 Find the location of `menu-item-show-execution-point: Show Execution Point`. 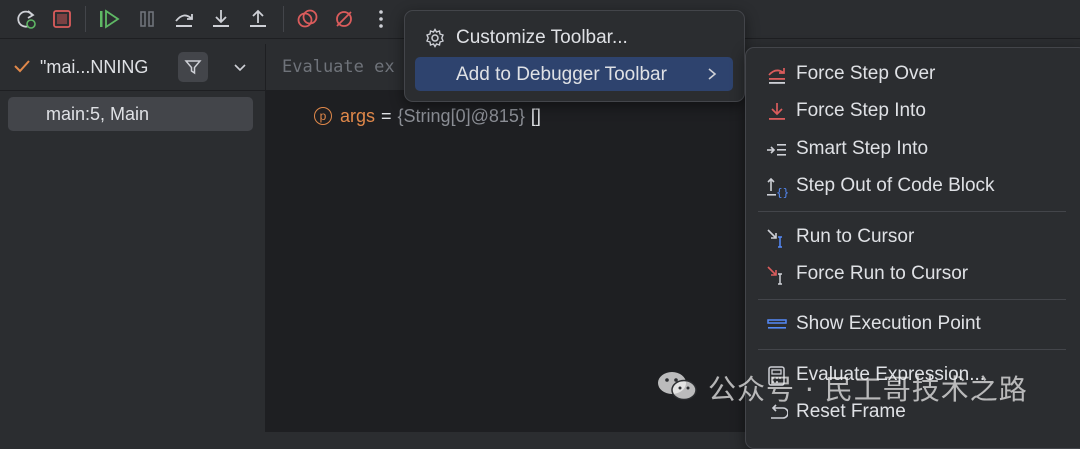

menu-item-show-execution-point: Show Execution Point is located at coordinates (916, 324).